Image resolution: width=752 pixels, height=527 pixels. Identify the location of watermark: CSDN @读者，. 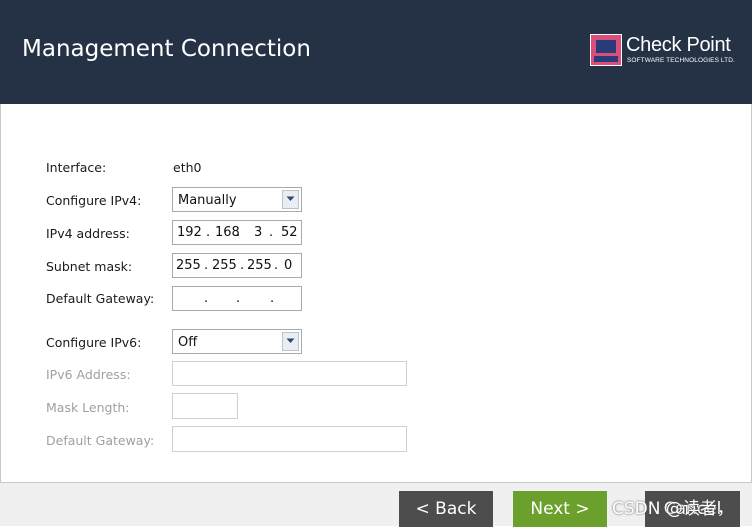
(673, 509).